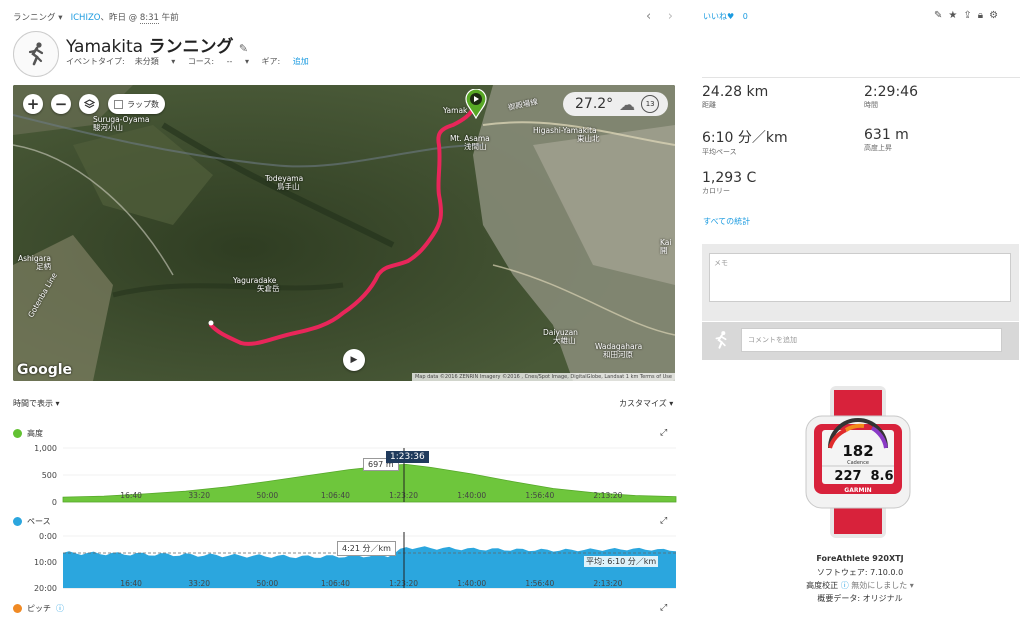 The height and width of the screenshot is (619, 1024). I want to click on map-label-ashigara: Ashigara 足柄, so click(34, 262).